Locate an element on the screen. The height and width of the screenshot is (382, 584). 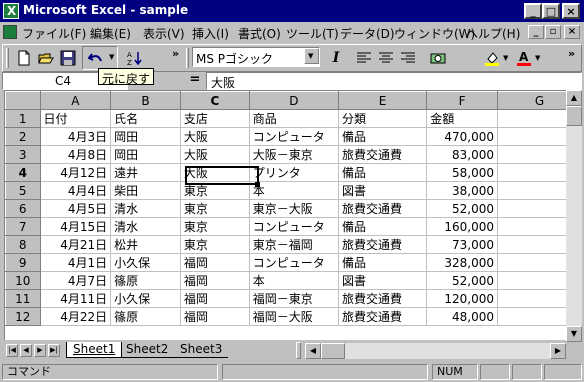
column-header-f: F is located at coordinates (462, 100).